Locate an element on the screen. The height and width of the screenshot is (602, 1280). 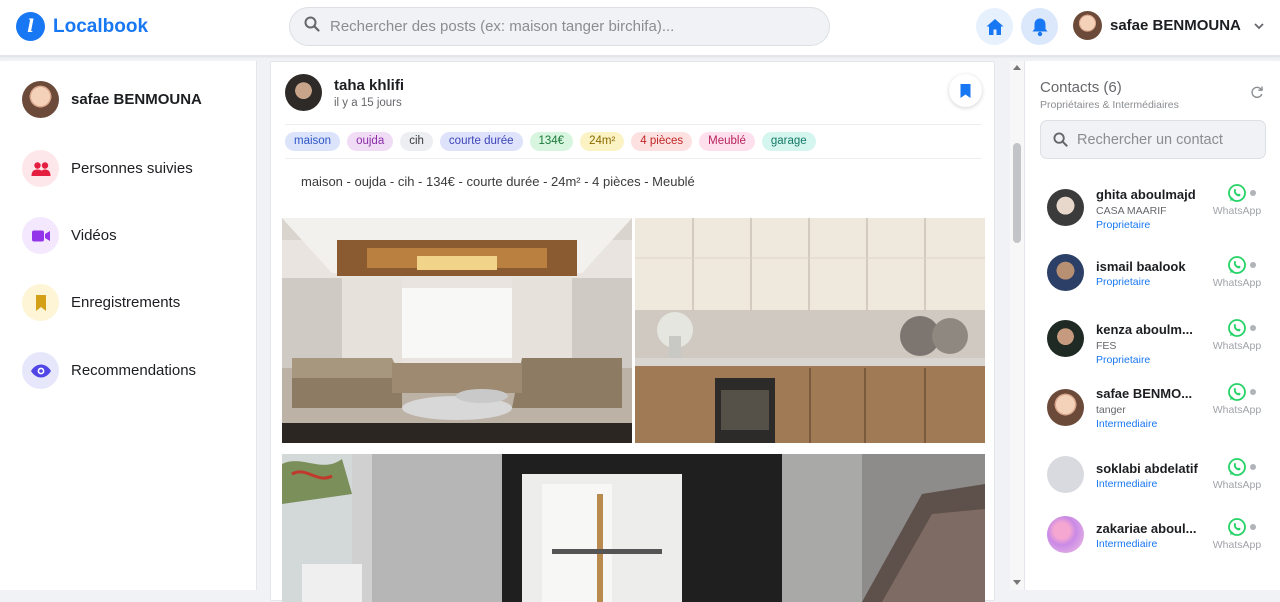
post-photo-kitchen is located at coordinates (810, 330).